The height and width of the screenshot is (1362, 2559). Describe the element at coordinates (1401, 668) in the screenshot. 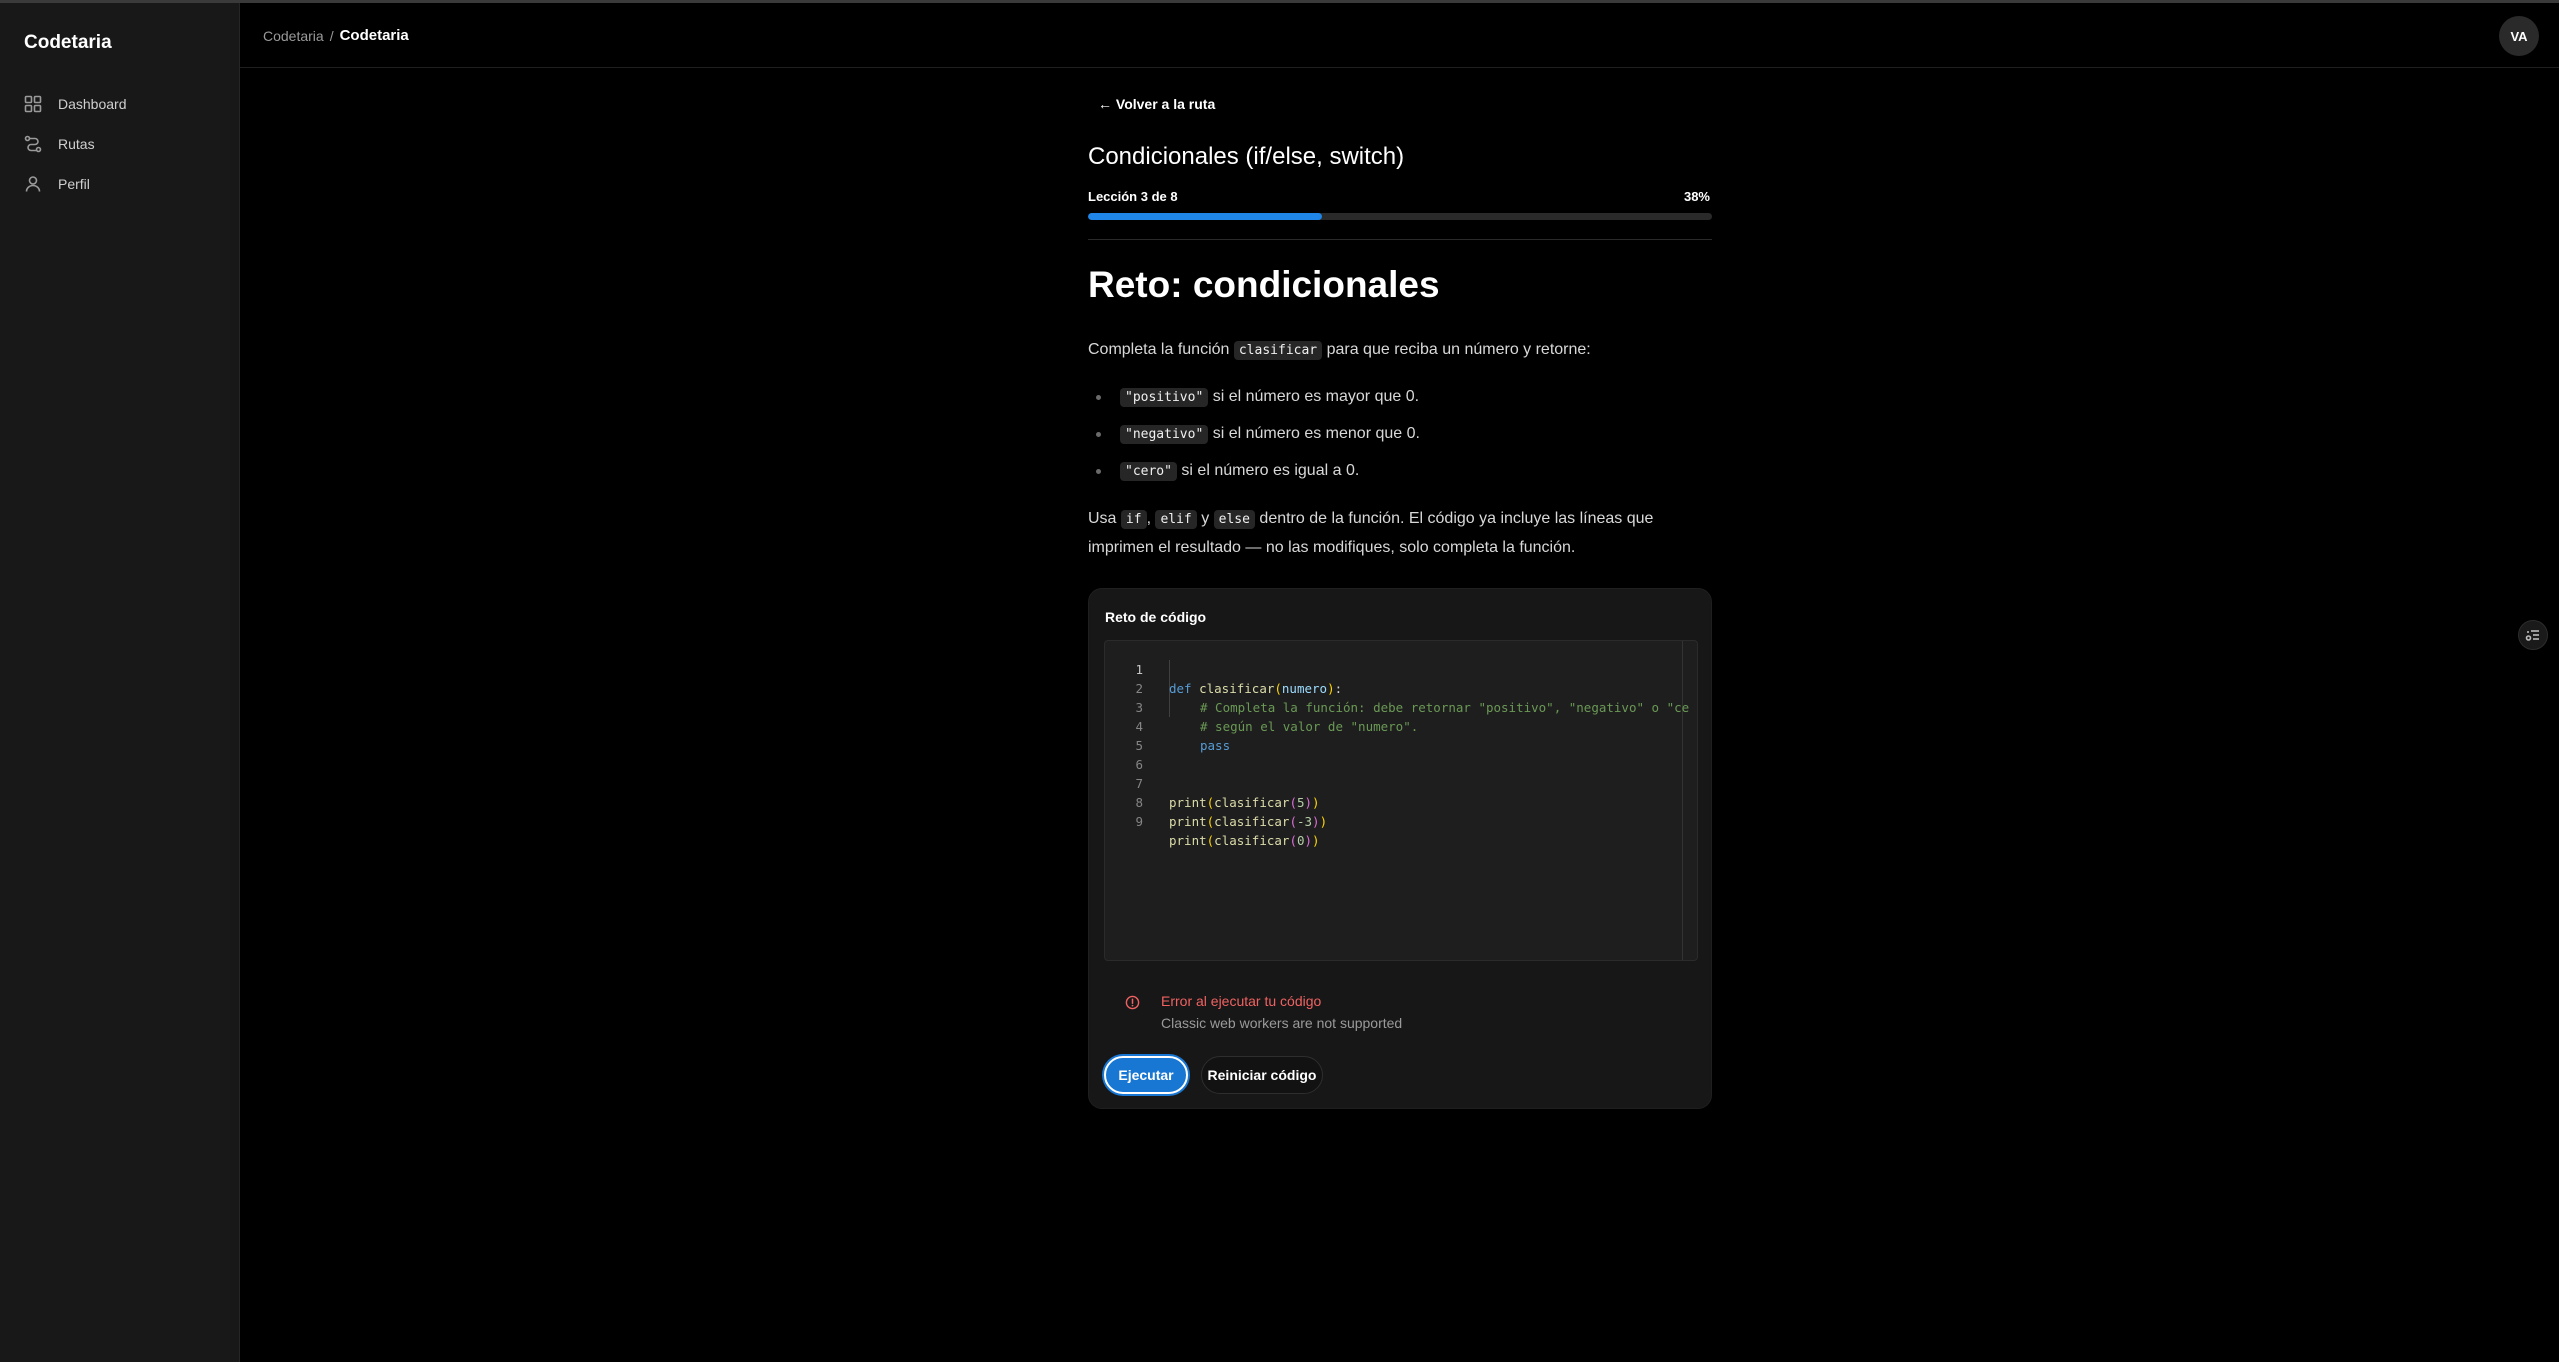

I see `code-line: 1 def clasificar(numero):` at that location.